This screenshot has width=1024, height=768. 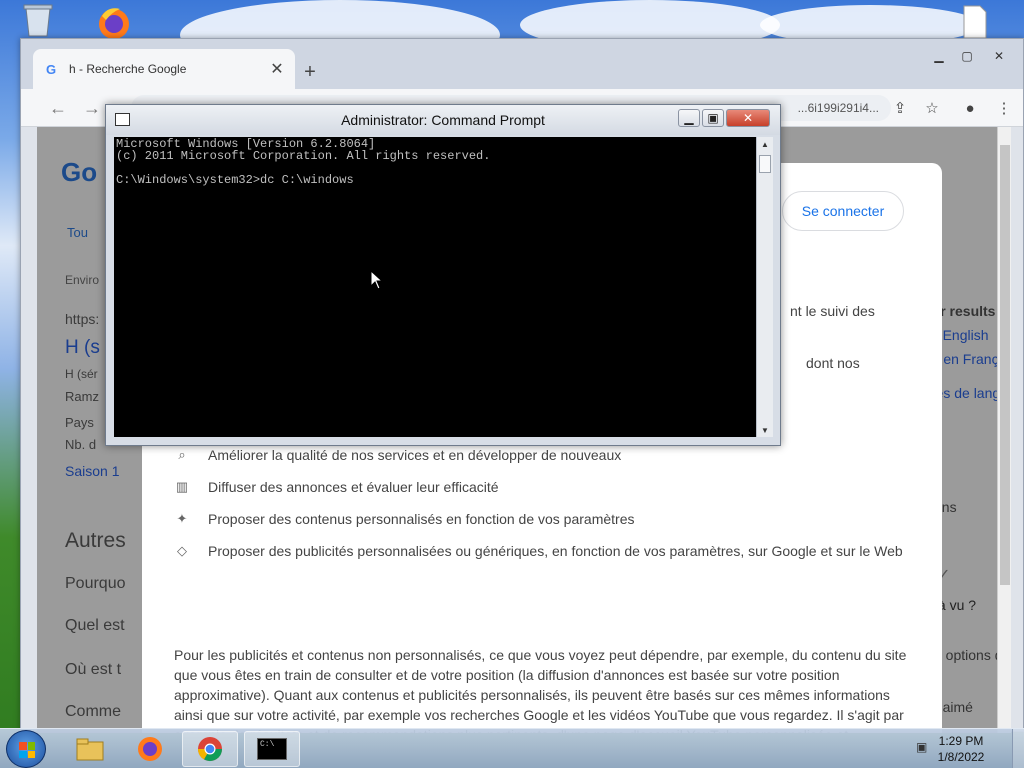 What do you see at coordinates (95, 626) in the screenshot?
I see `faq-item: Quel est` at bounding box center [95, 626].